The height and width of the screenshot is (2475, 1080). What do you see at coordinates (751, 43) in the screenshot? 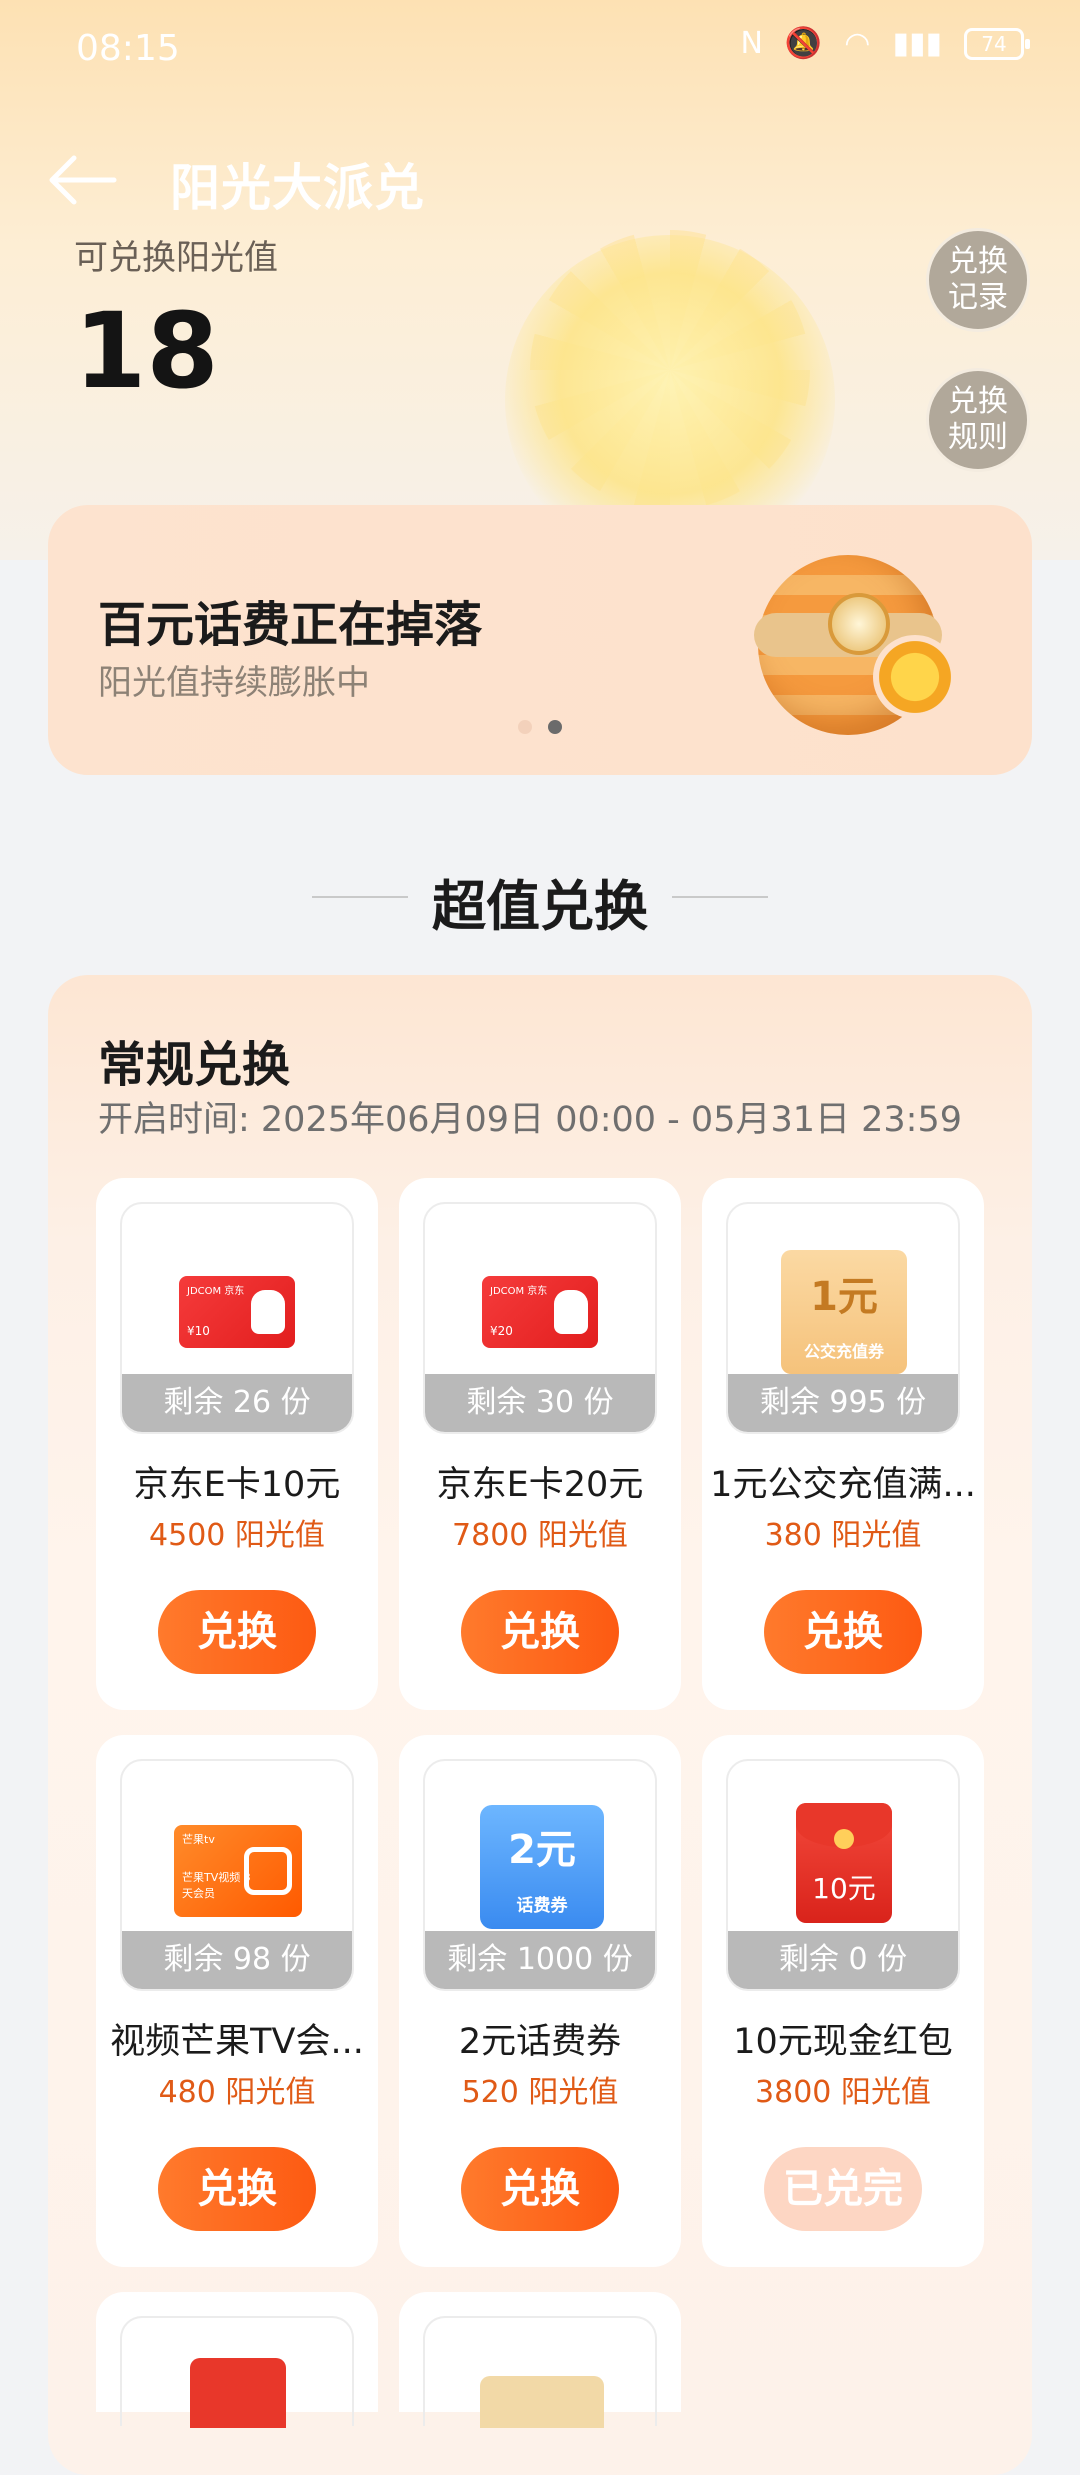
I see `nfc-icon: N` at bounding box center [751, 43].